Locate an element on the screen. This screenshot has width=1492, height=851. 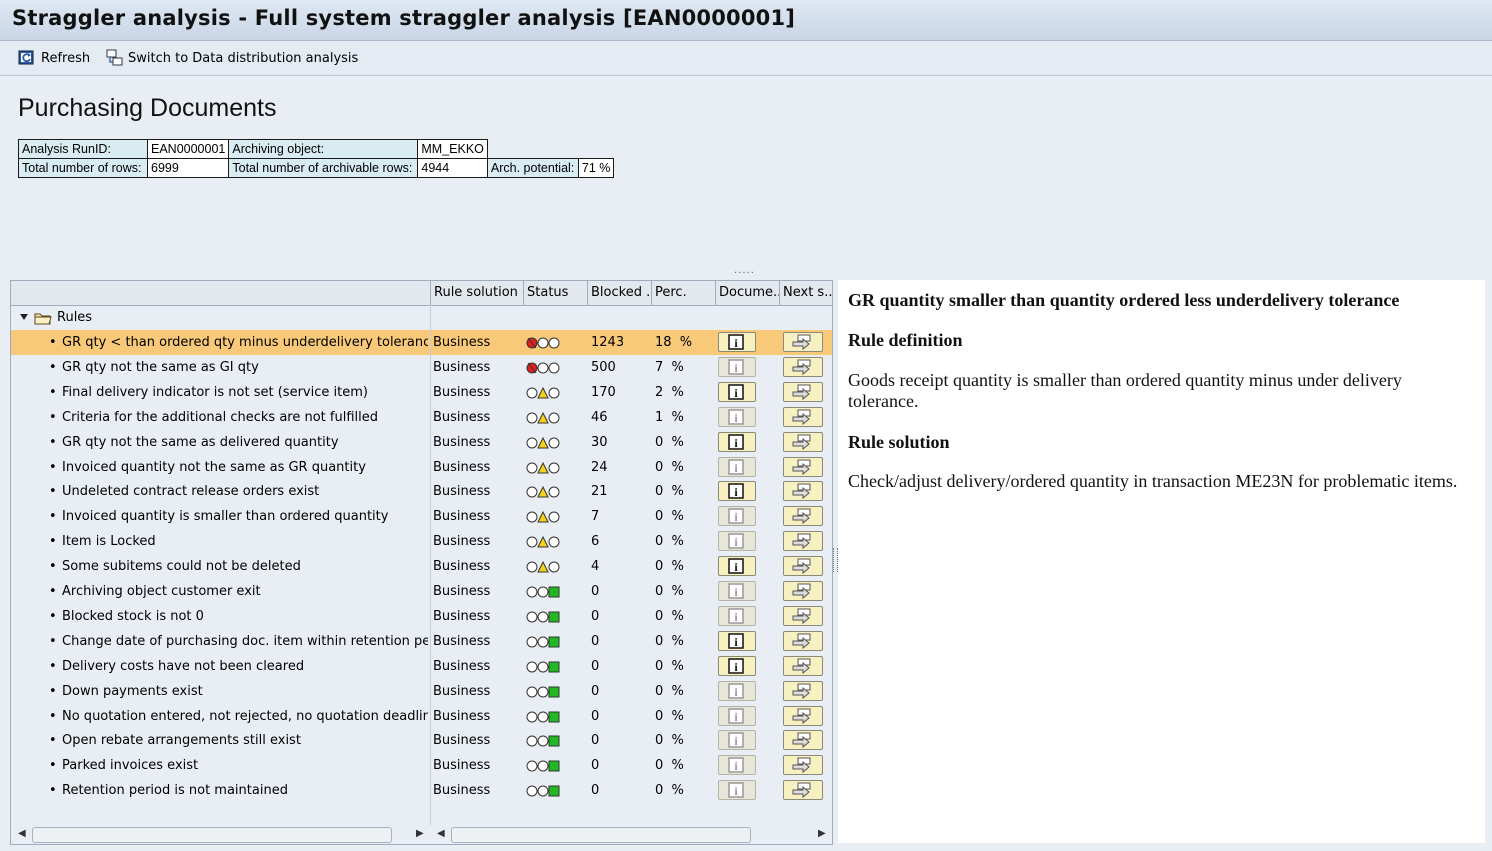
table-row: • Down payments exist Business 0 0 % i is located at coordinates (421, 691).